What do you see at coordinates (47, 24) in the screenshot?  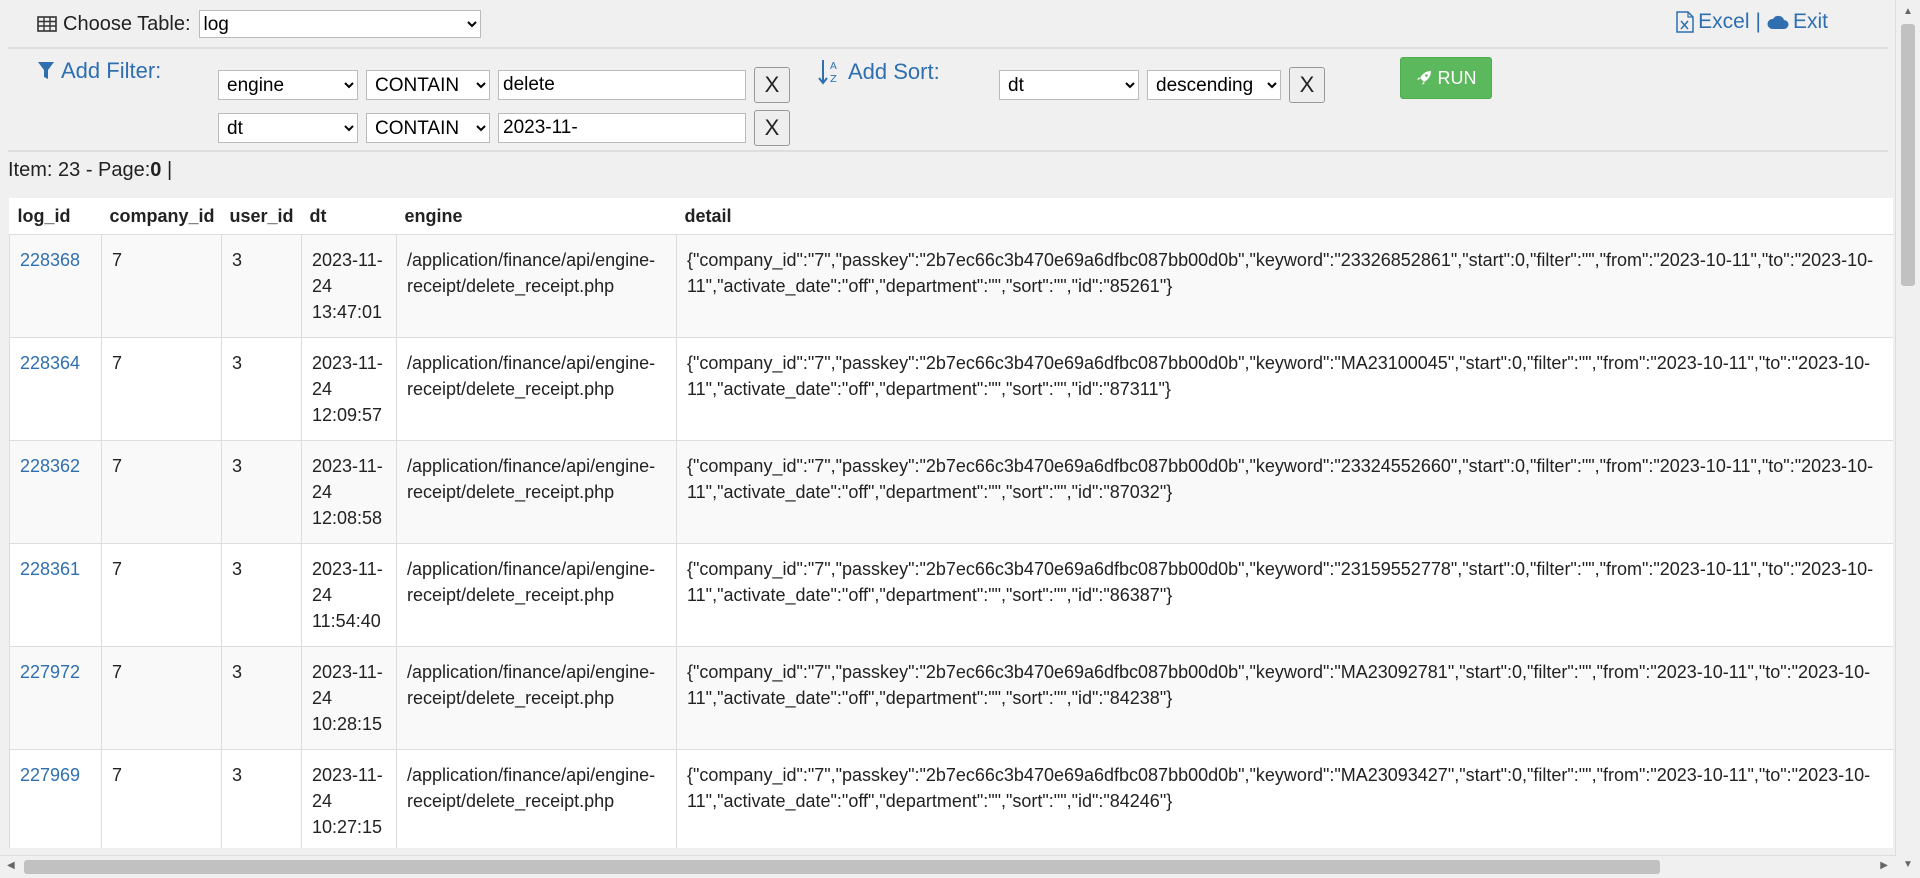 I see `table-icon` at bounding box center [47, 24].